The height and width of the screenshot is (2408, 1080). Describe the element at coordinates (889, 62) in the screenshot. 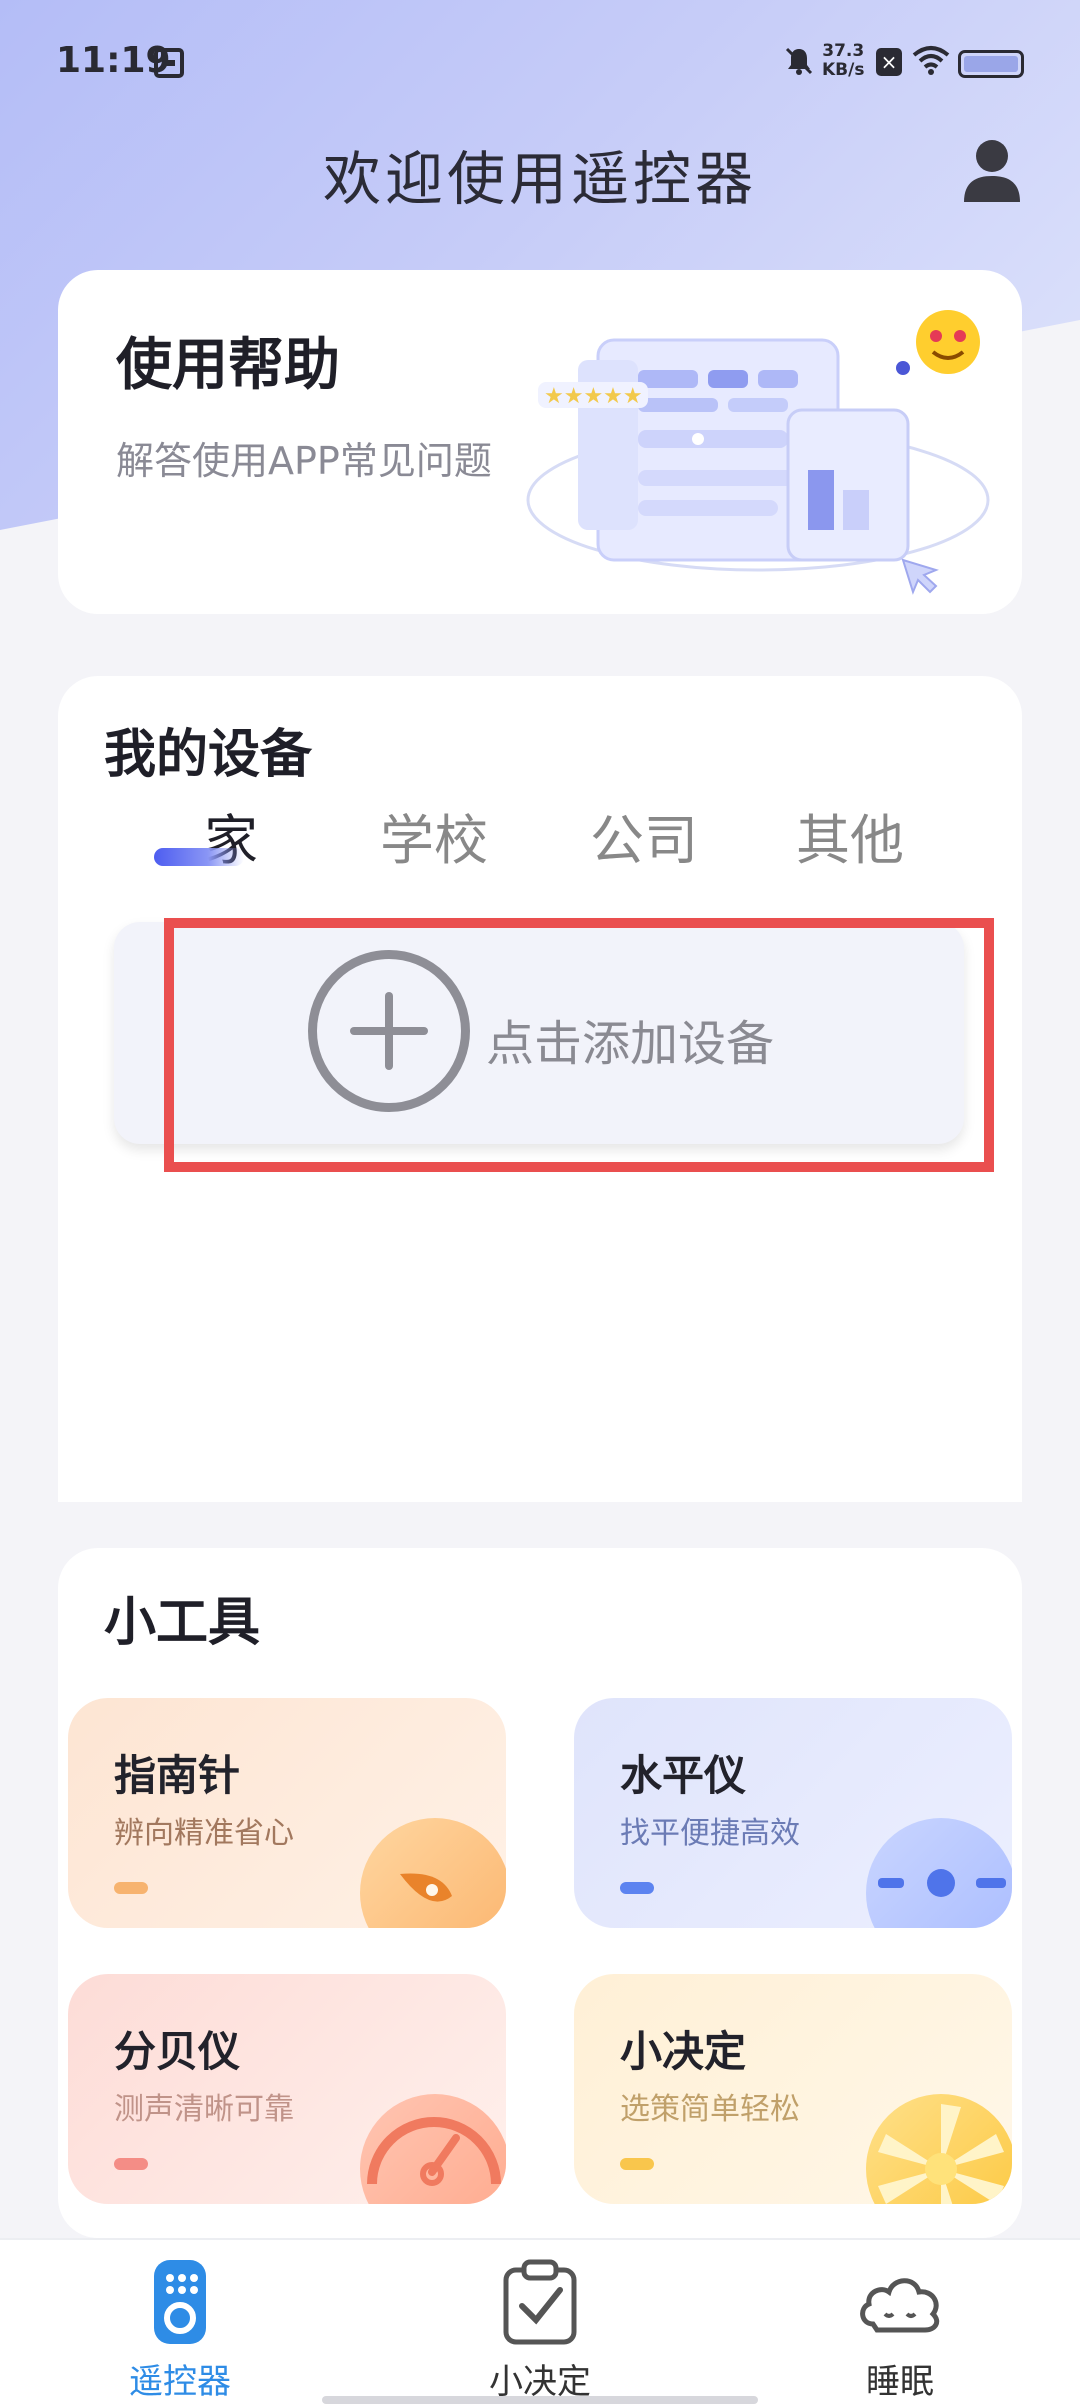

I see `notification-x-icon: ×` at that location.